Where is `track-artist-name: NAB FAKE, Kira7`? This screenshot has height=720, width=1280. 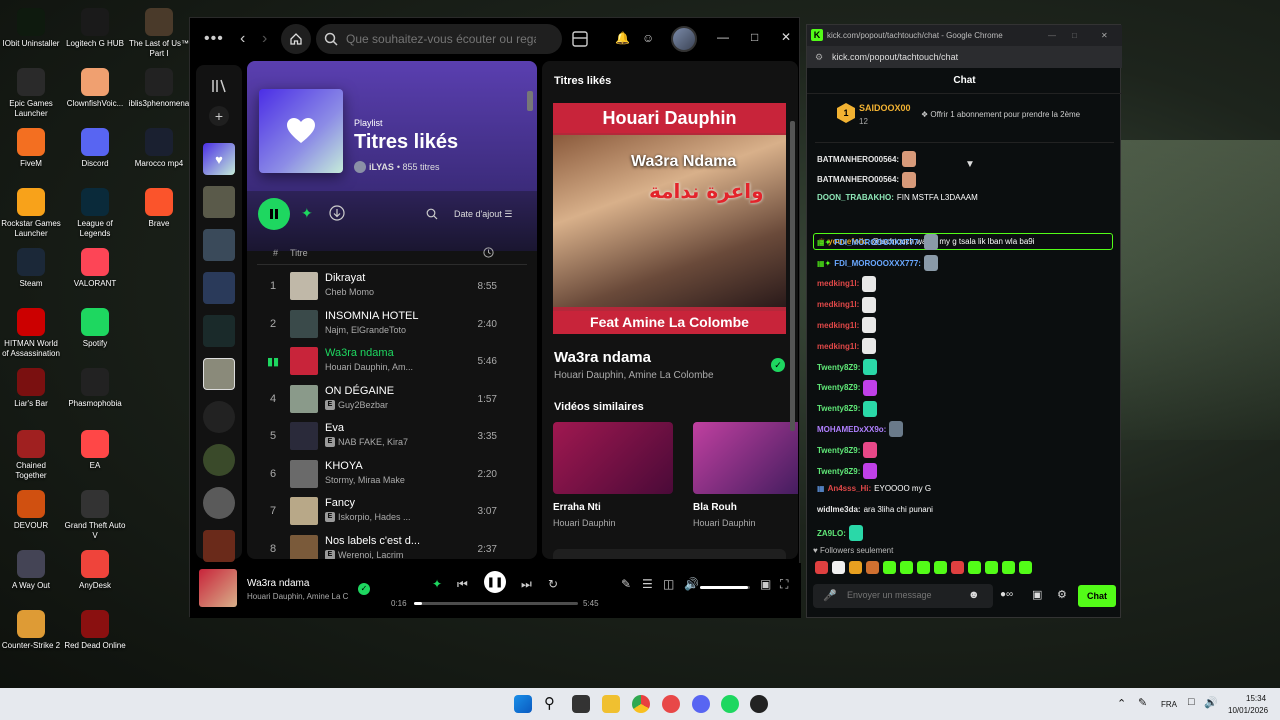
track-artist-name: NAB FAKE, Kira7 is located at coordinates (373, 442).